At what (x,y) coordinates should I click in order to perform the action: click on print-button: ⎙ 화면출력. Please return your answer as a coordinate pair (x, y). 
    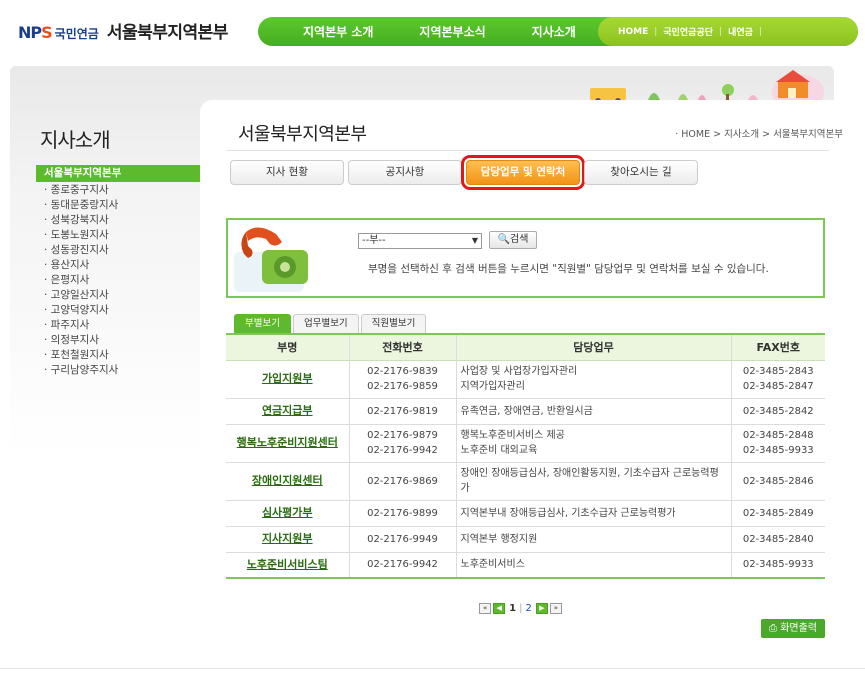
    Looking at the image, I should click on (793, 628).